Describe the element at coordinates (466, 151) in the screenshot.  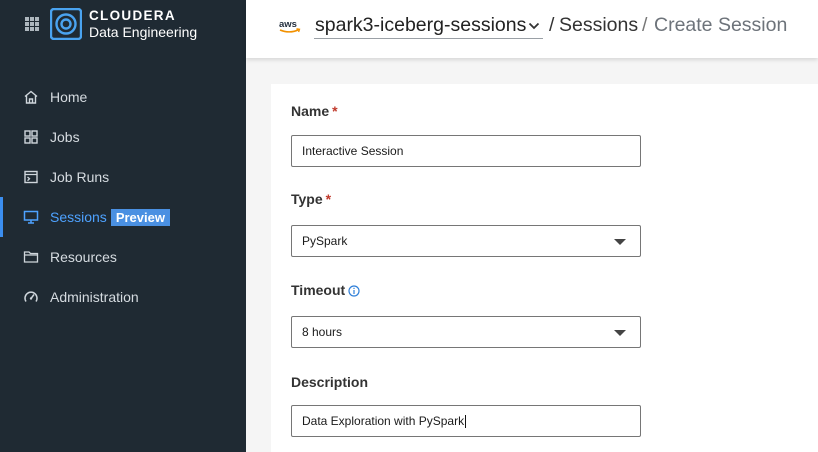
I see `session-name-input: Interactive Session` at that location.